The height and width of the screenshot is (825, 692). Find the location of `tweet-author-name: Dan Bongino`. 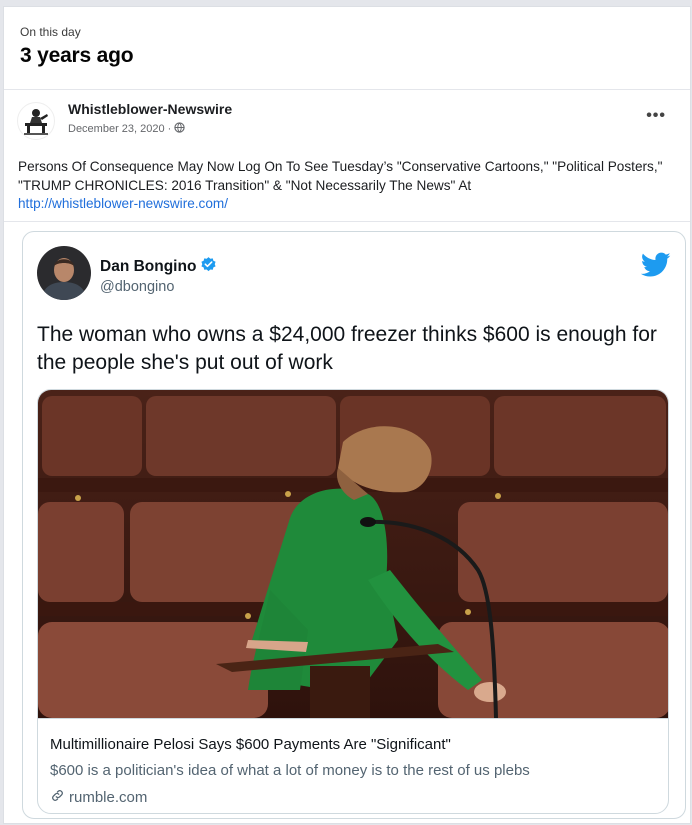

tweet-author-name: Dan Bongino is located at coordinates (158, 267).